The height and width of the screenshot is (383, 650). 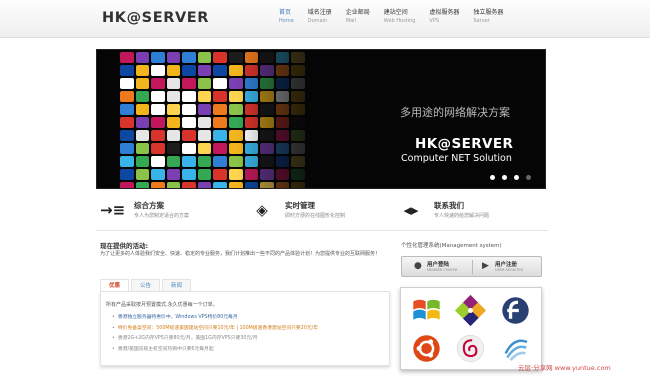 What do you see at coordinates (564, 368) in the screenshot?
I see `site-watermark: 云层·分享网 www.yuntue.com` at bounding box center [564, 368].